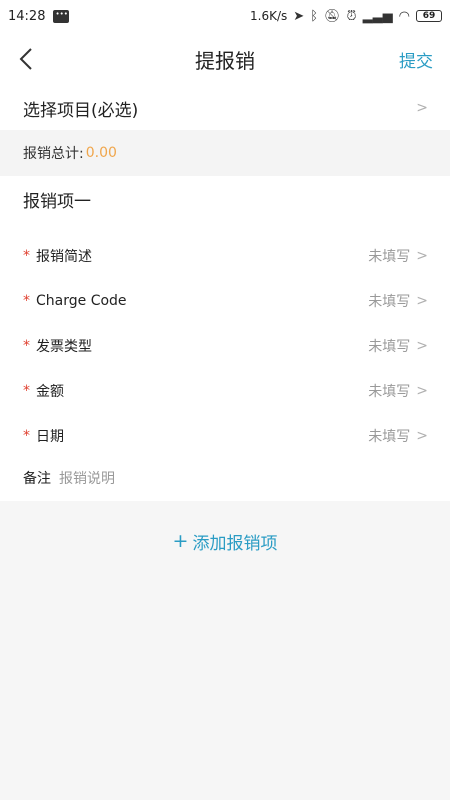 This screenshot has height=800, width=450. What do you see at coordinates (225, 108) in the screenshot?
I see `select-project-row: 选择项目(必选) >` at bounding box center [225, 108].